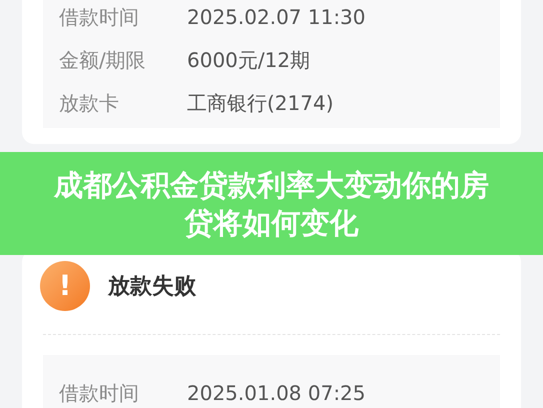 The height and width of the screenshot is (408, 543). I want to click on field-label: 金额/期限, so click(103, 60).